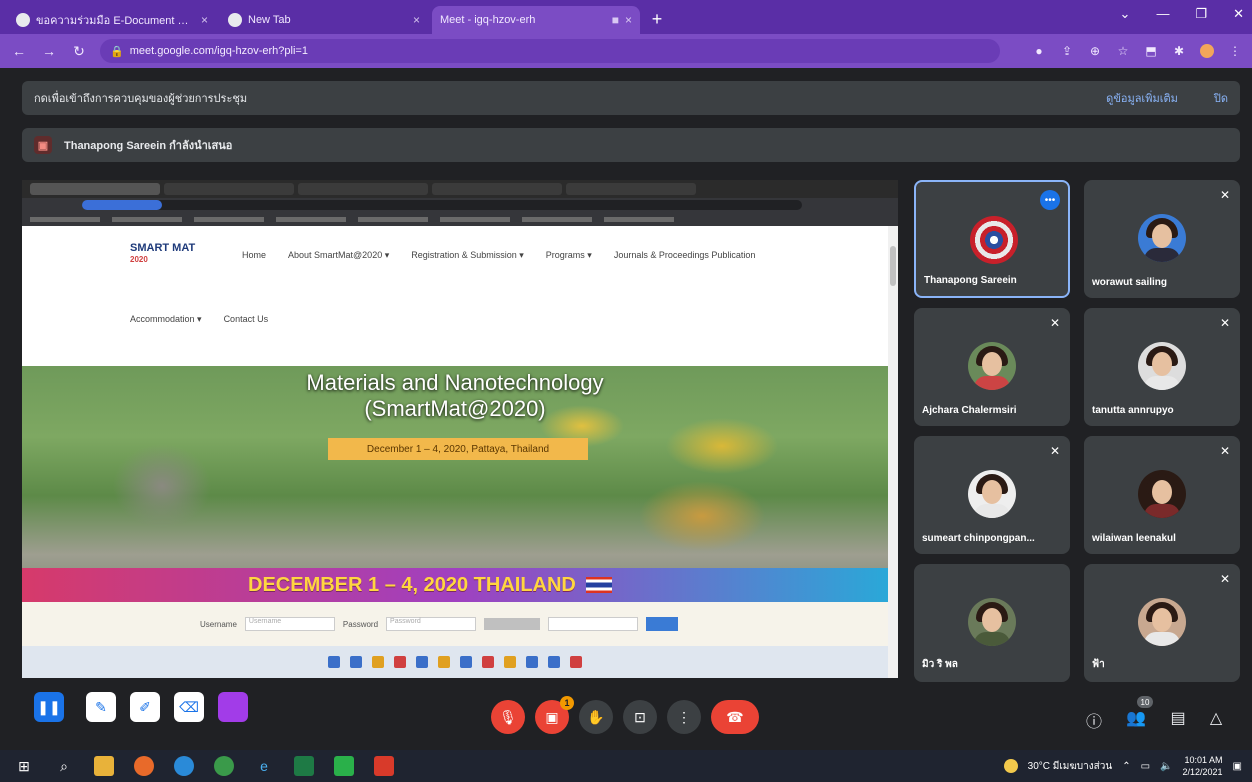 Image resolution: width=1252 pixels, height=782 pixels. What do you see at coordinates (488, 20) in the screenshot?
I see `tab-label: Meet - igq-hzov-erh` at bounding box center [488, 20].